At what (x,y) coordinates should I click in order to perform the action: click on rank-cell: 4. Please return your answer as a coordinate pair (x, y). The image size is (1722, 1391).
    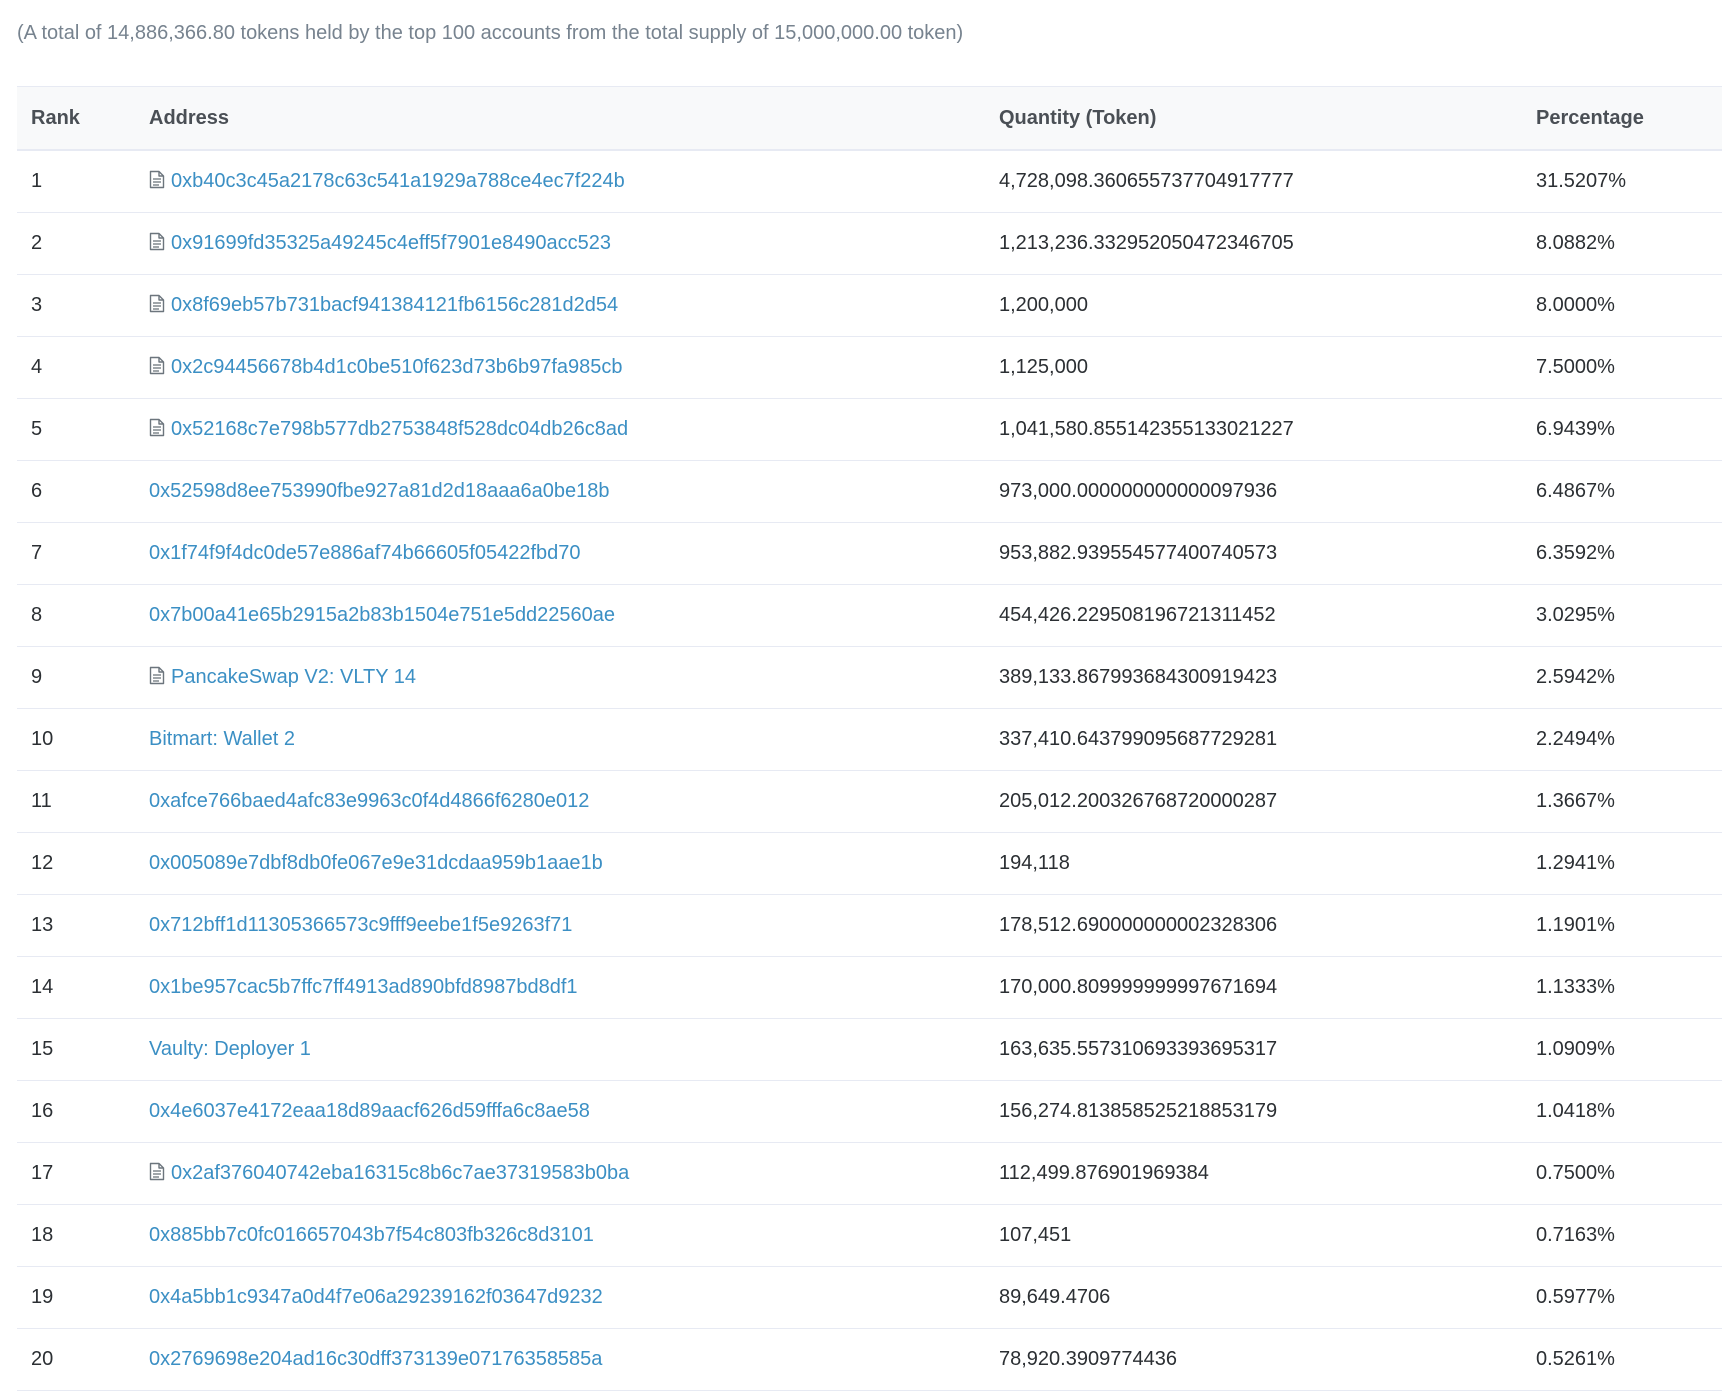
    Looking at the image, I should click on (76, 367).